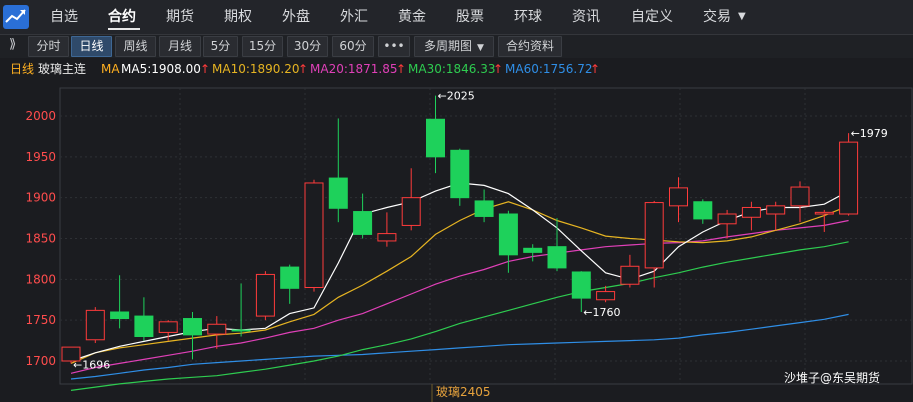 This screenshot has height=402, width=913. What do you see at coordinates (22, 69) in the screenshot?
I see `period-label: 日线` at bounding box center [22, 69].